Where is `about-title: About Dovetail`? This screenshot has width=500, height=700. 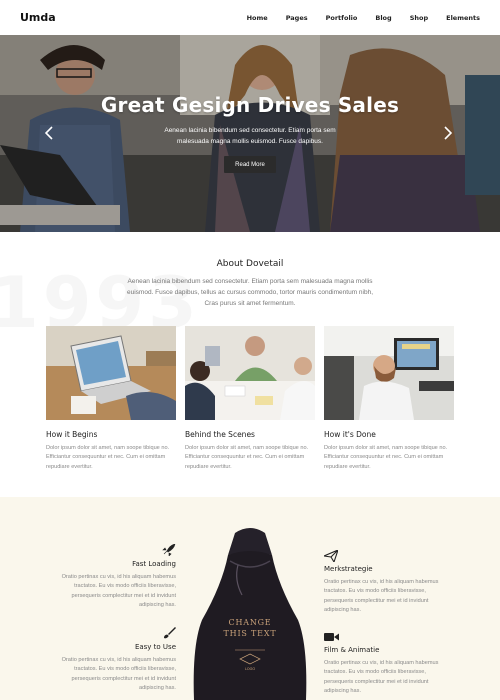
about-title: About Dovetail is located at coordinates (250, 264).